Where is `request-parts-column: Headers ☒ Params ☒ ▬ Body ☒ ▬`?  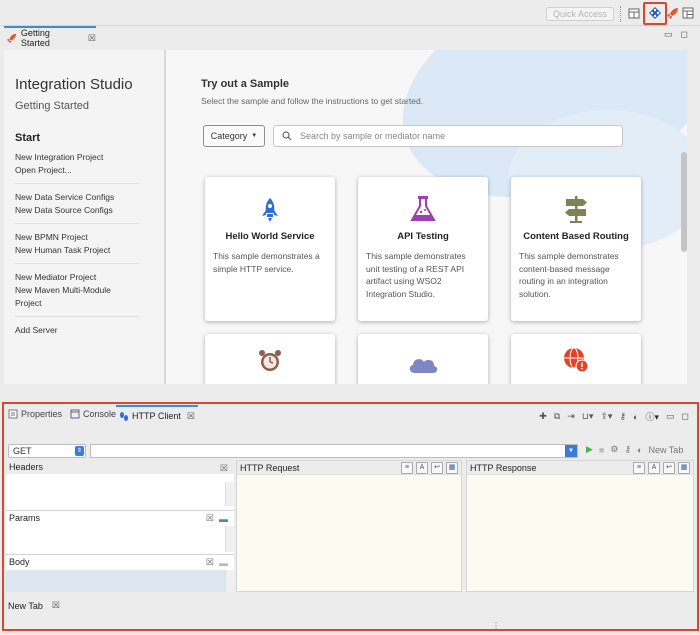
request-parts-column: Headers ☒ Params ☒ ▬ Body ☒ ▬ is located at coordinates (120, 526).